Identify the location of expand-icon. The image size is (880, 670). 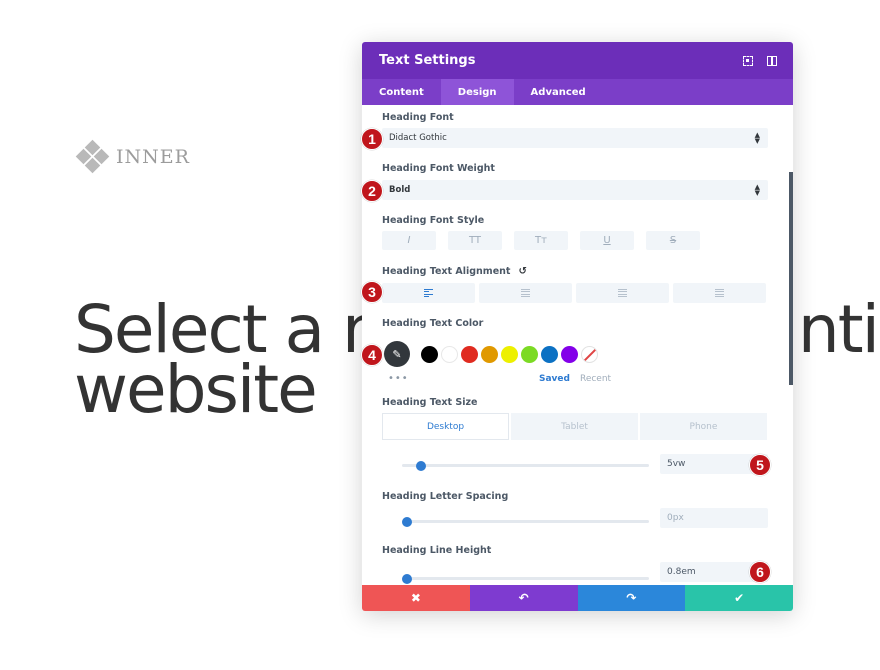
(748, 60).